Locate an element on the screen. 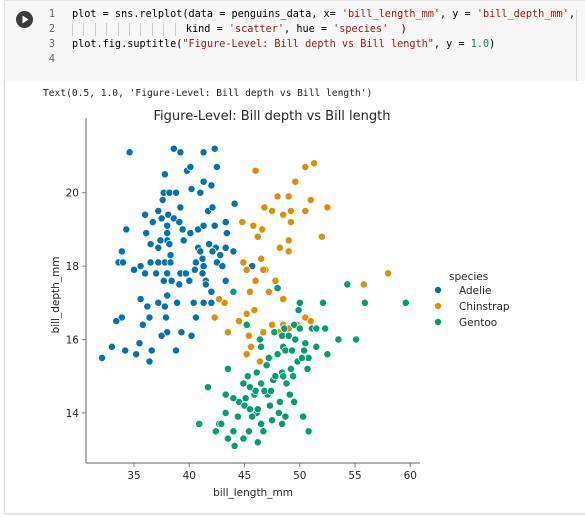 The width and height of the screenshot is (585, 517). series-chinstrap is located at coordinates (301, 262).